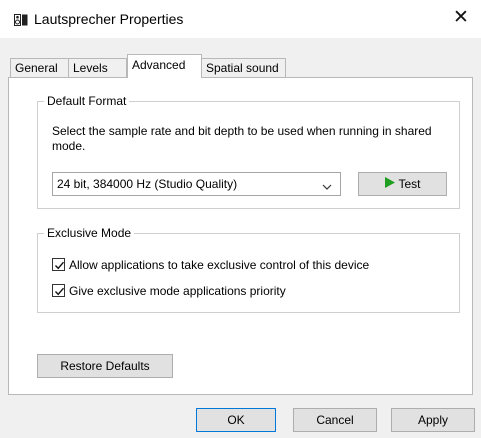  I want to click on apply-button: Apply, so click(433, 420).